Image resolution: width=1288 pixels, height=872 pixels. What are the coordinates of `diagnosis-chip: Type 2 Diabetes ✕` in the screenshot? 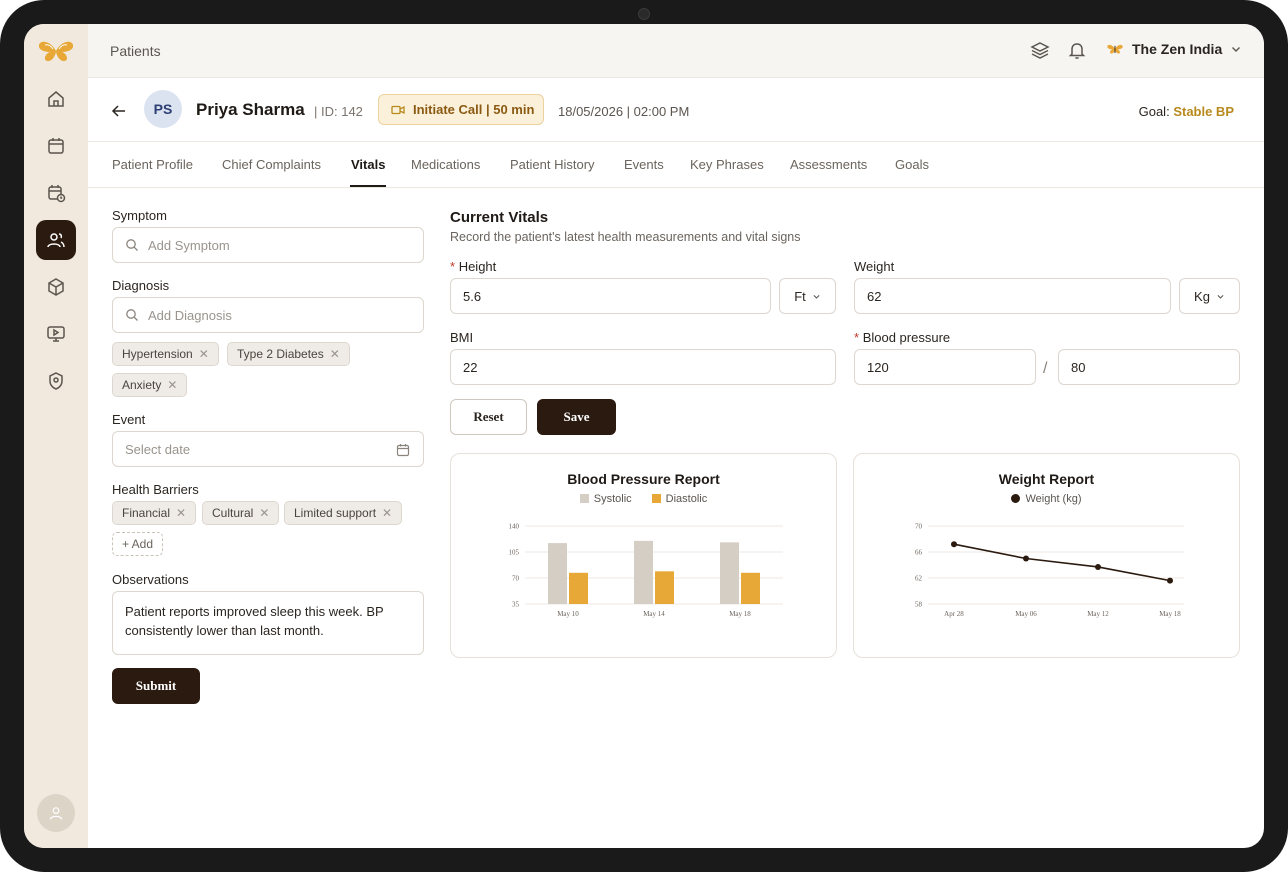 It's located at (288, 354).